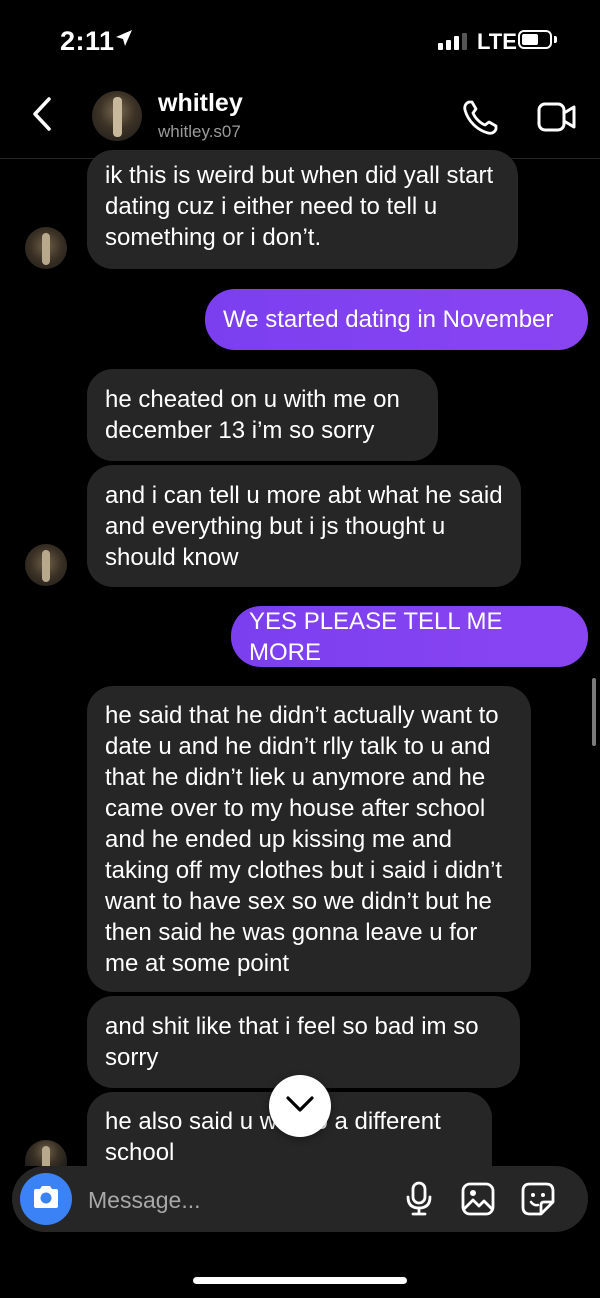 The image size is (600, 1298). What do you see at coordinates (535, 39) in the screenshot?
I see `battery-icon` at bounding box center [535, 39].